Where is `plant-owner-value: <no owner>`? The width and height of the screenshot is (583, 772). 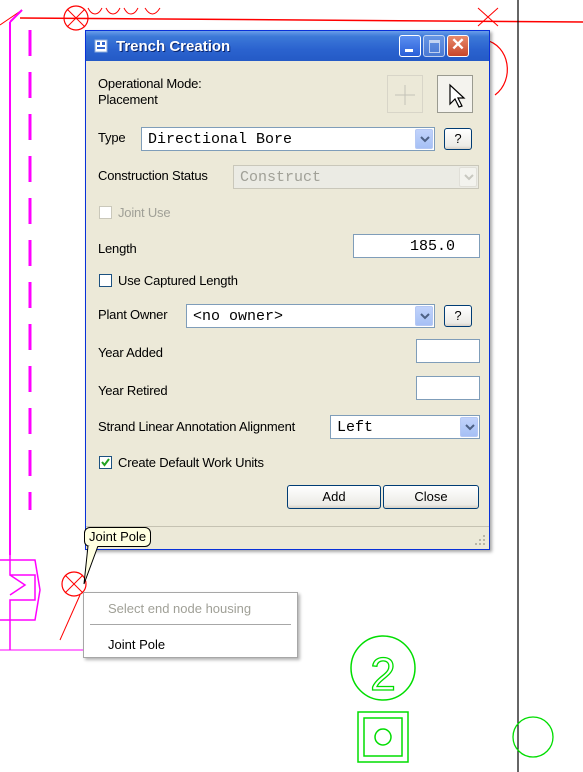 plant-owner-value: <no owner> is located at coordinates (238, 316).